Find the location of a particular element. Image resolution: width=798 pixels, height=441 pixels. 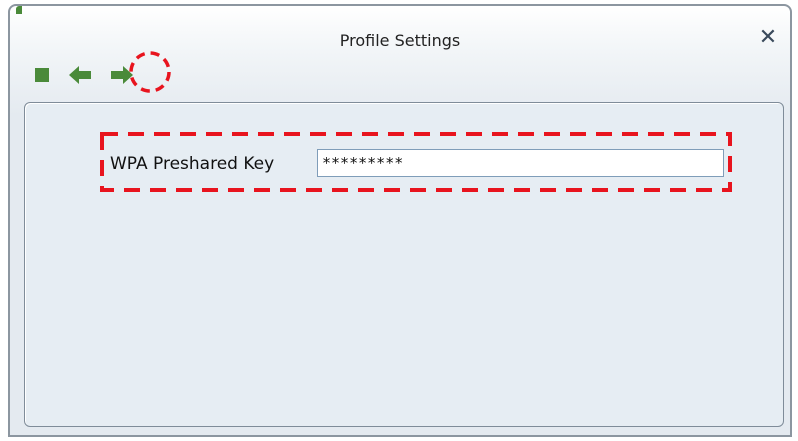

back-button is located at coordinates (81, 75).